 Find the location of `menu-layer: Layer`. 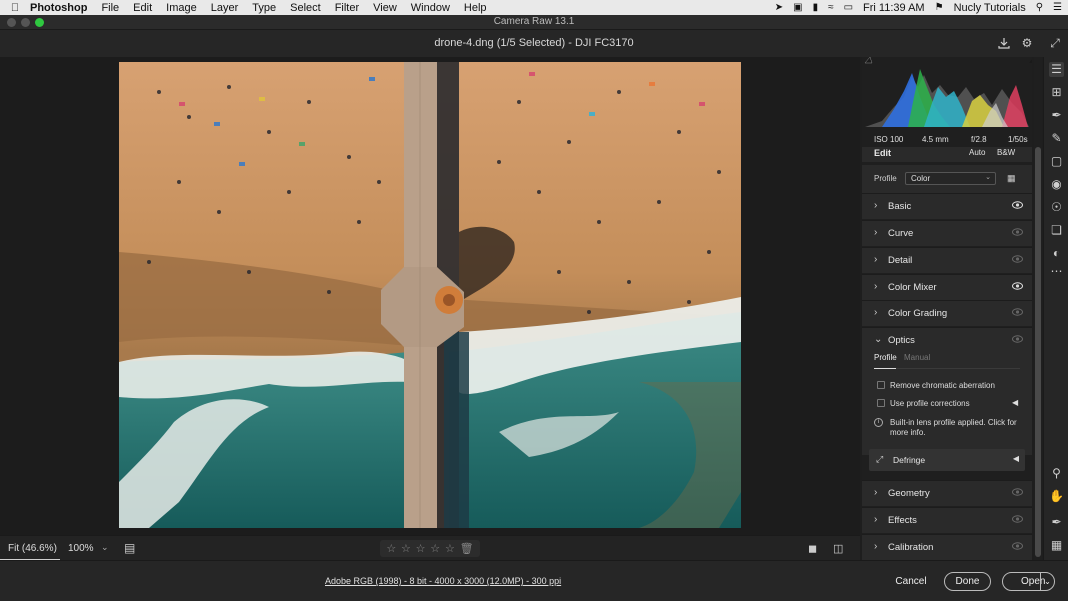

menu-layer: Layer is located at coordinates (225, 8).